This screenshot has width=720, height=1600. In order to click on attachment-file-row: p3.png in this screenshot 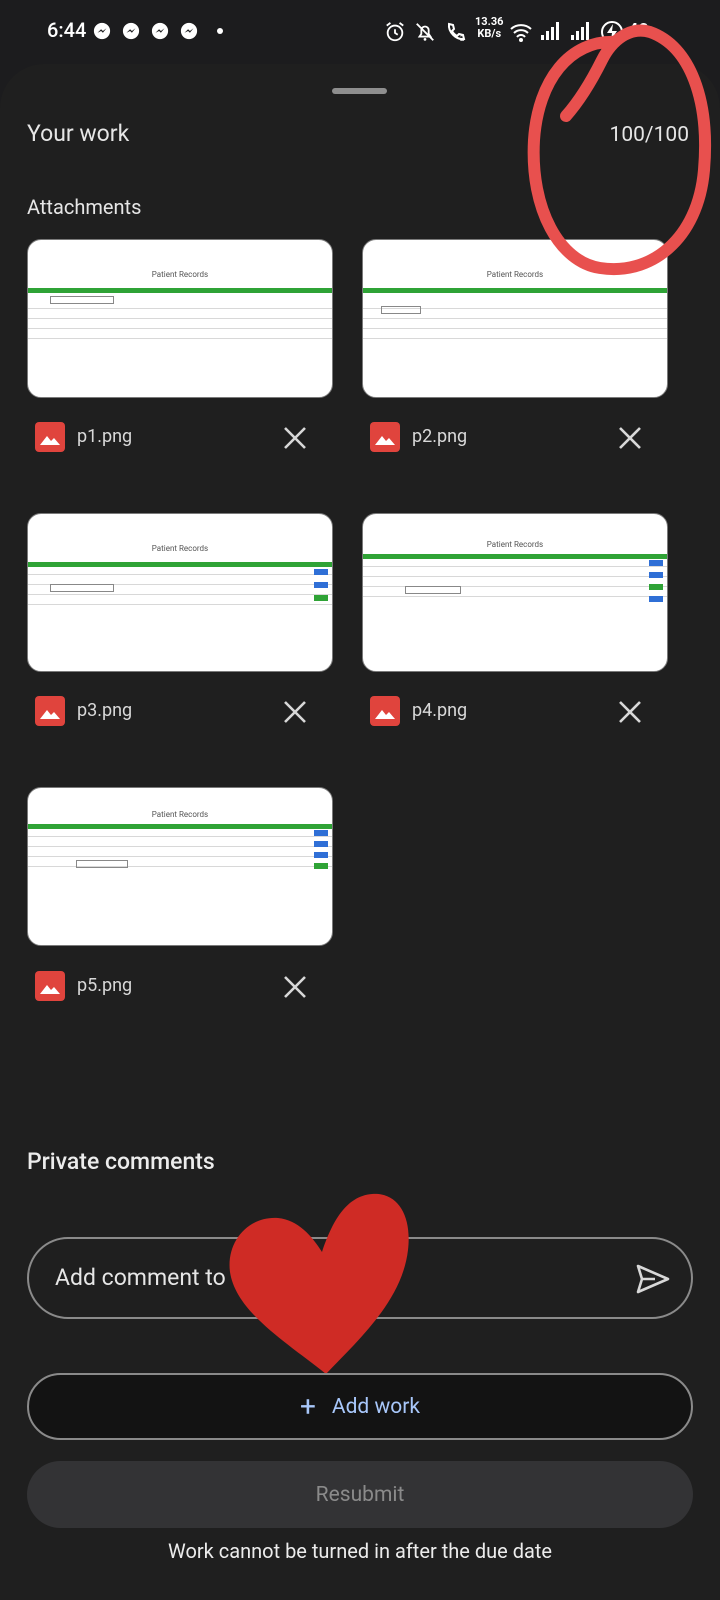, I will do `click(177, 714)`.